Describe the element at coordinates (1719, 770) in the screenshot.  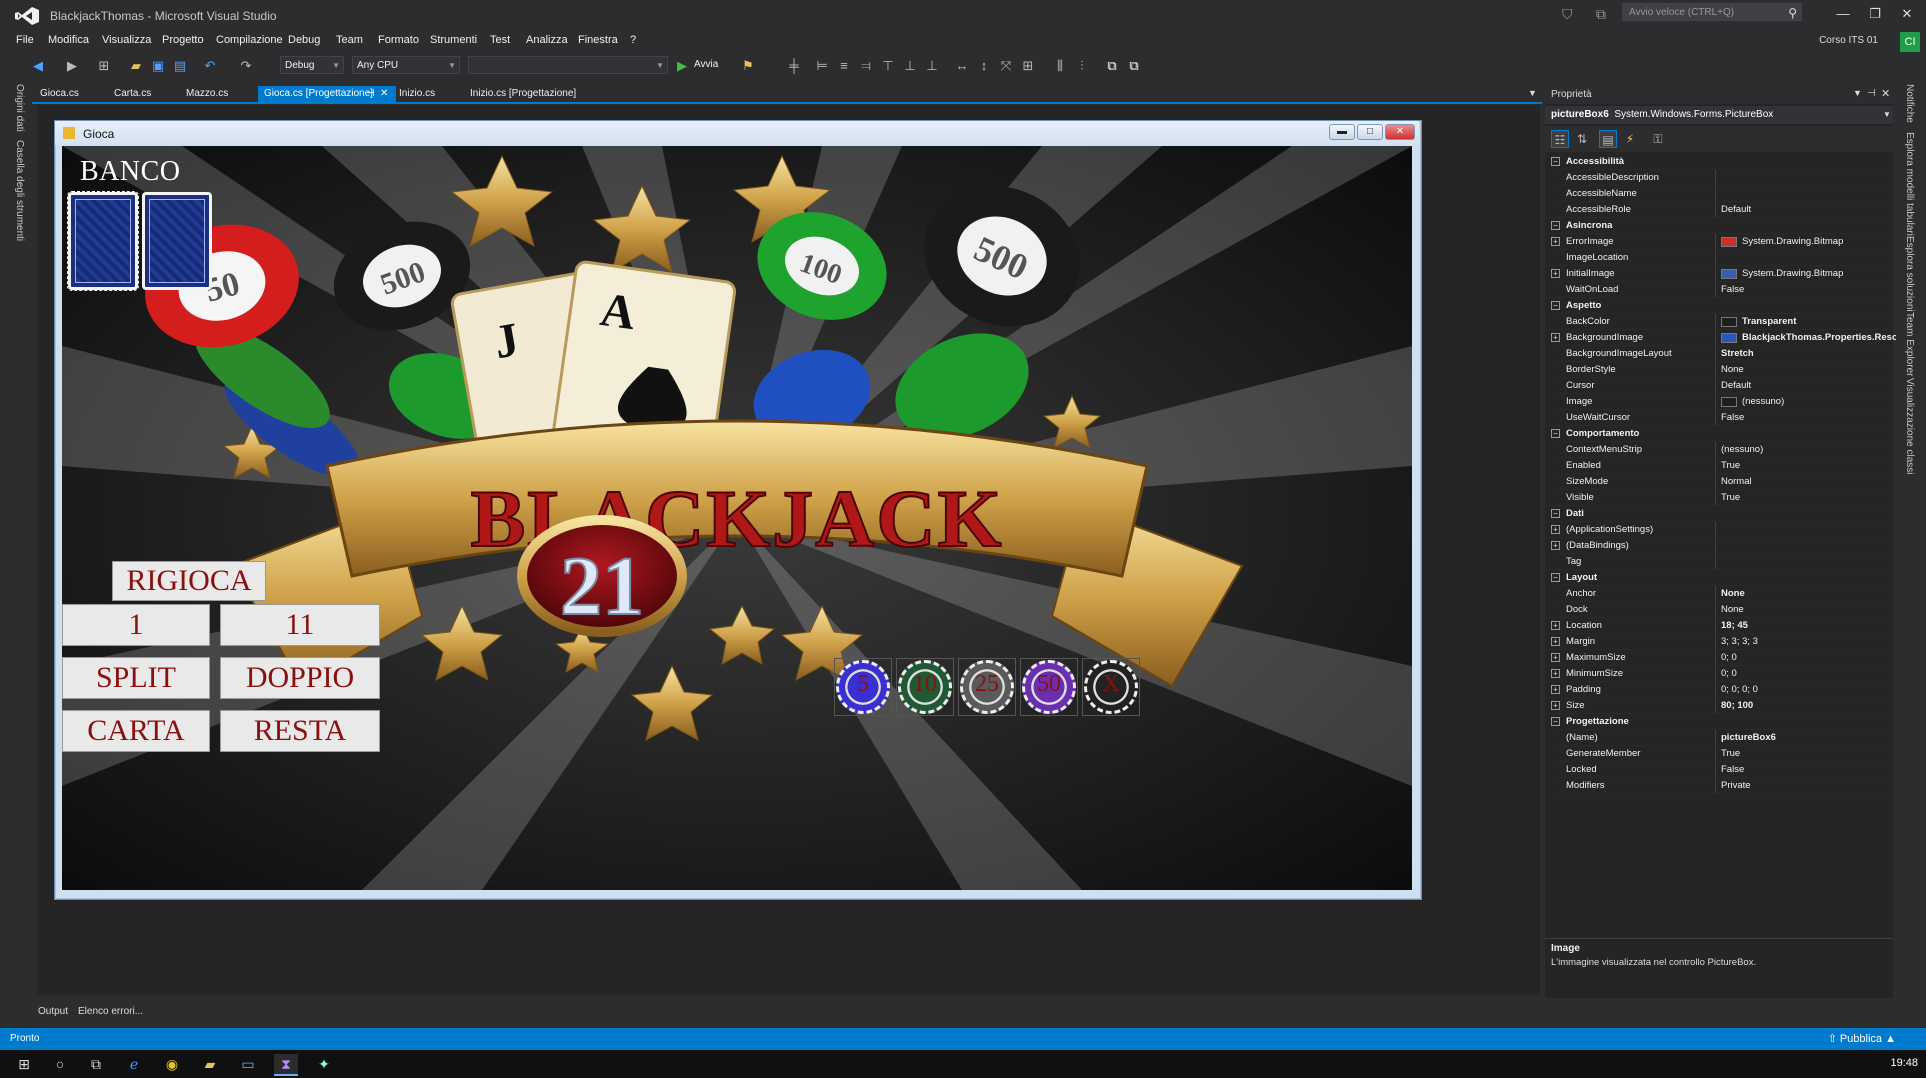
I see `property-row: Locked False` at that location.